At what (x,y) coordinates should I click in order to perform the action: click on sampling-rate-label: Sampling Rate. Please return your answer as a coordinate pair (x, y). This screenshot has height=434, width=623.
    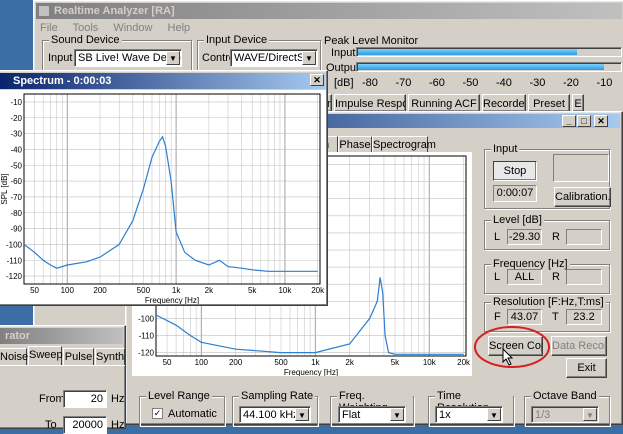
    Looking at the image, I should click on (277, 396).